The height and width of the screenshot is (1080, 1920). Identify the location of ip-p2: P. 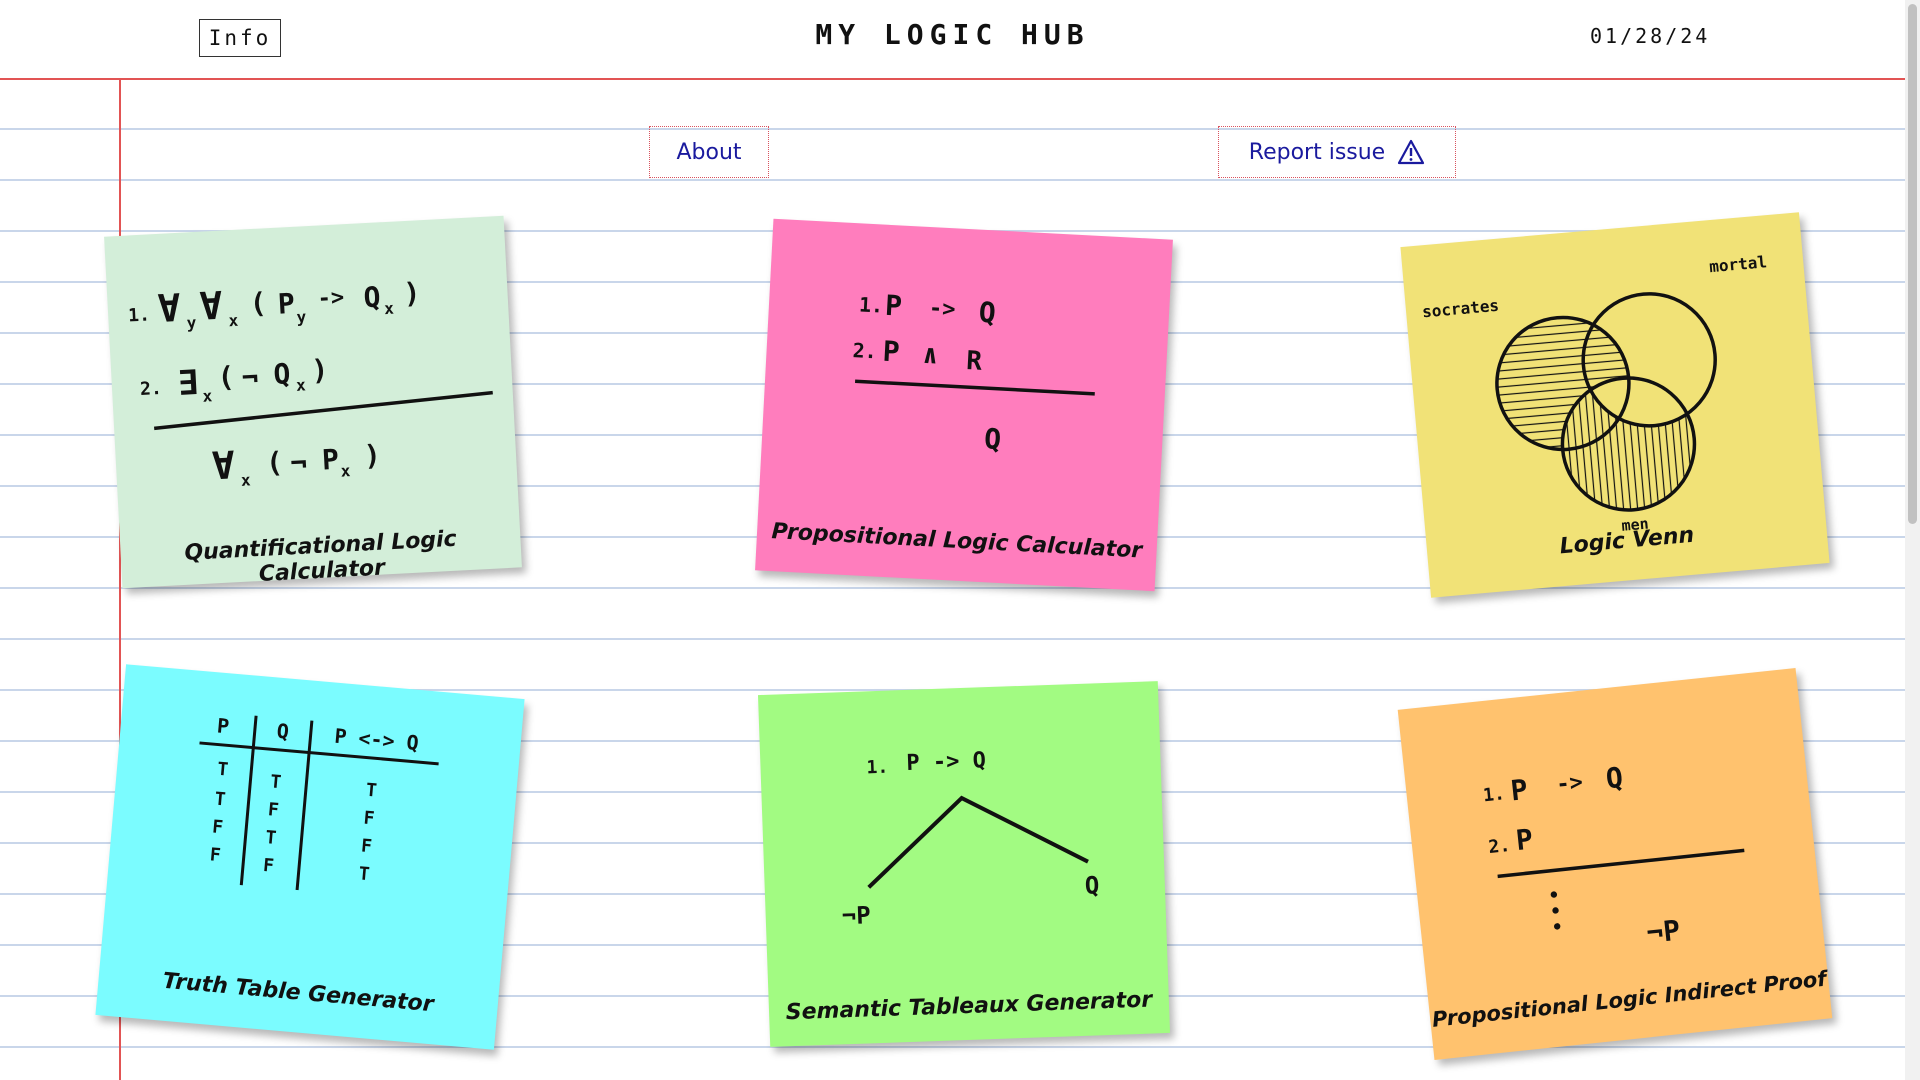
(1524, 840).